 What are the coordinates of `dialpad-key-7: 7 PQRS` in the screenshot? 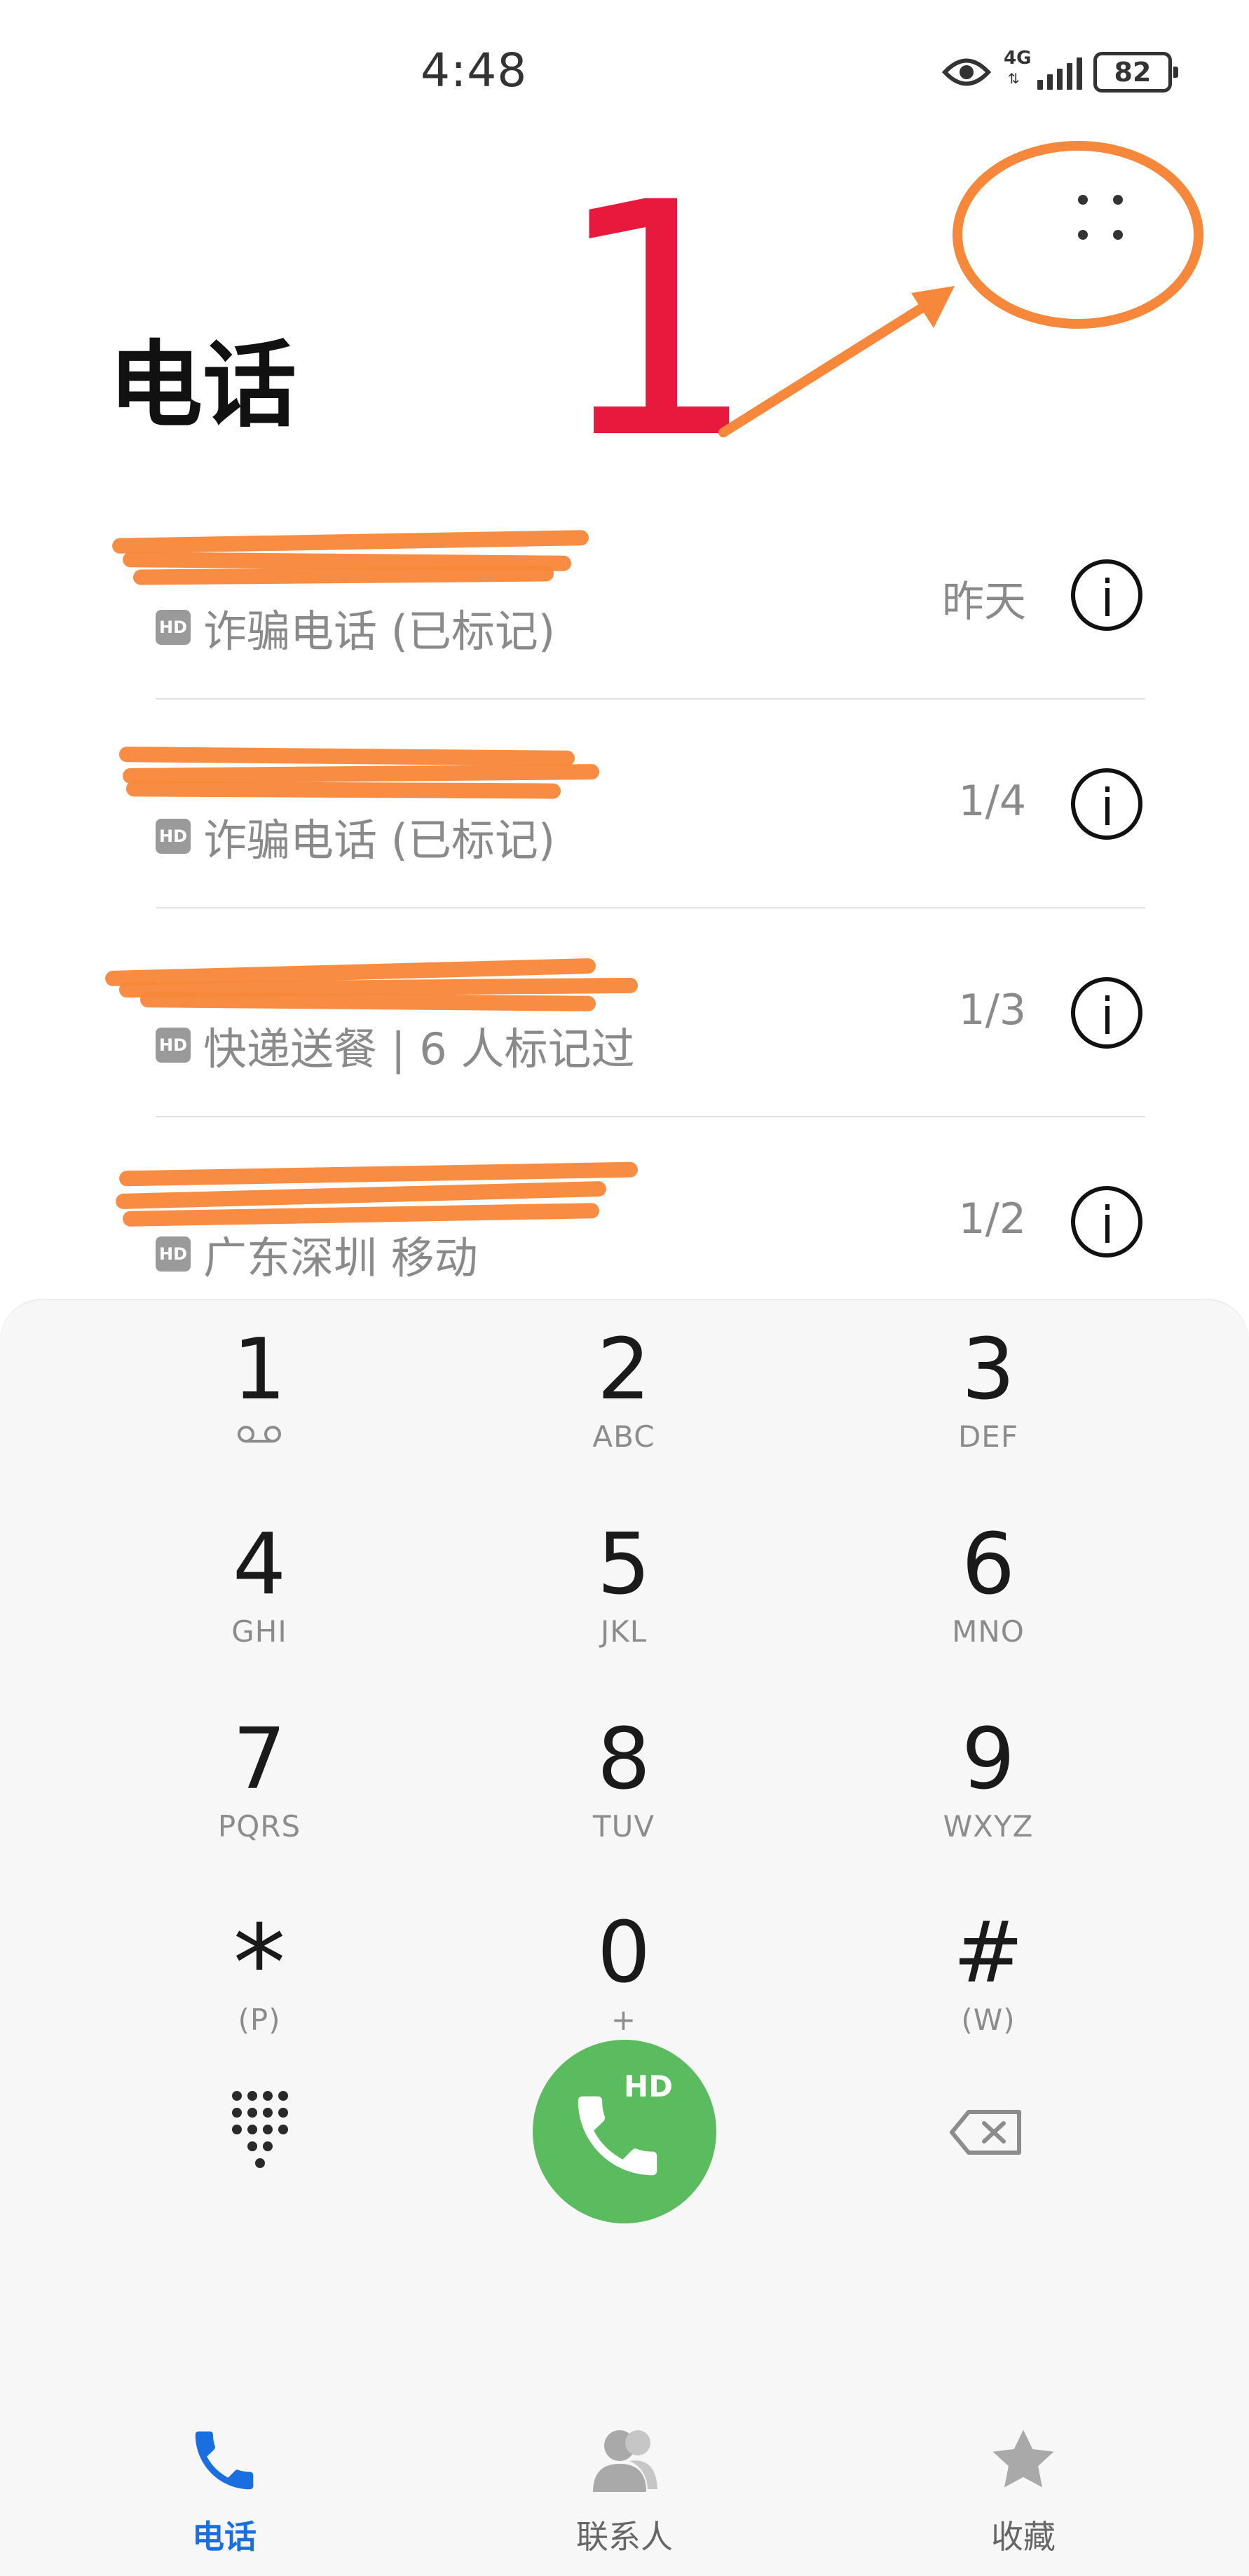 It's located at (259, 1784).